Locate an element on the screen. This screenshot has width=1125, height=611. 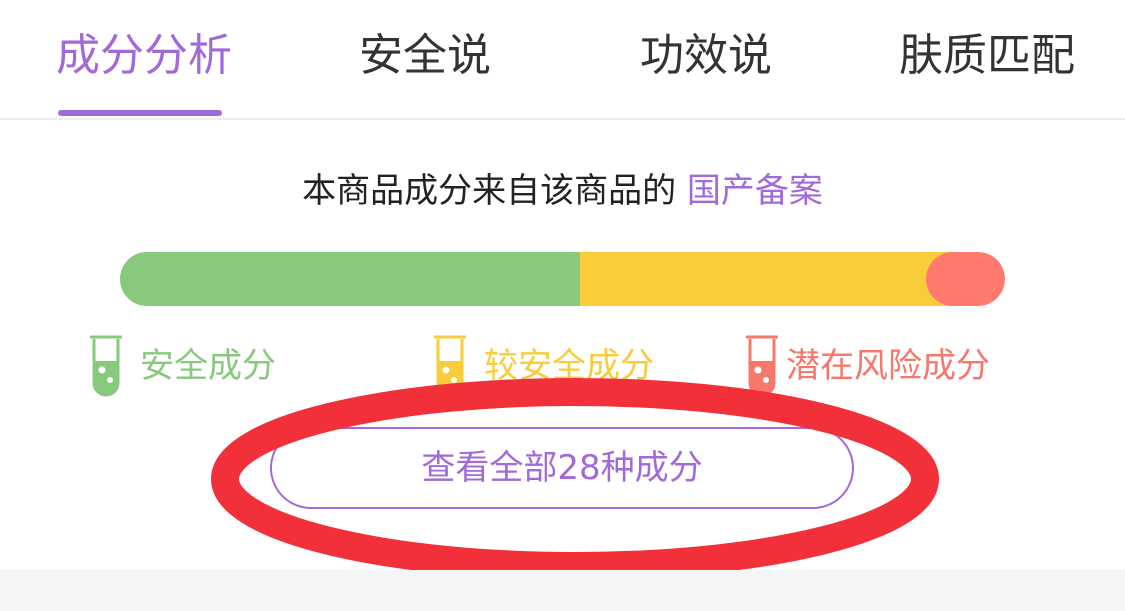
tab-safety: 安全说 is located at coordinates (425, 56).